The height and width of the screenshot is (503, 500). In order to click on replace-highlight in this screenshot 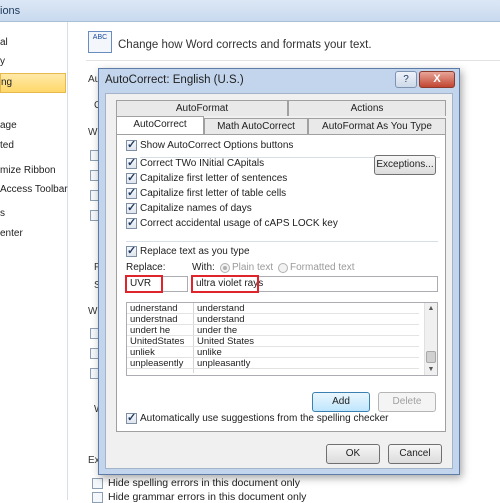, I will do `click(144, 284)`.